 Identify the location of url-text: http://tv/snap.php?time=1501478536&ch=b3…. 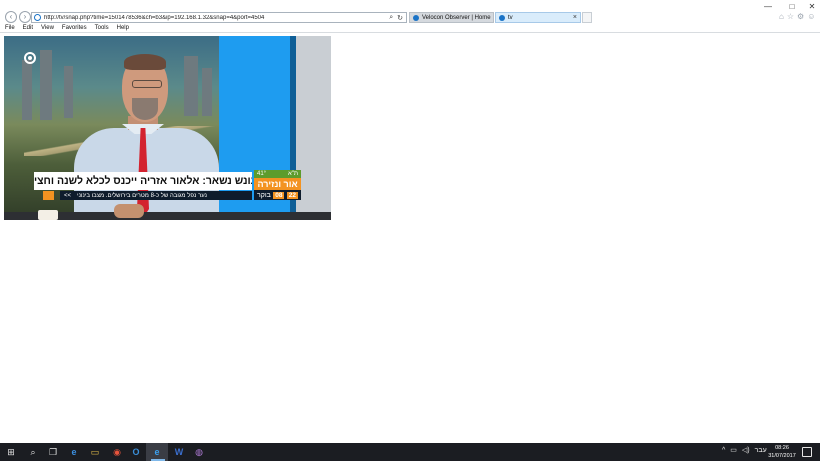
(216, 18).